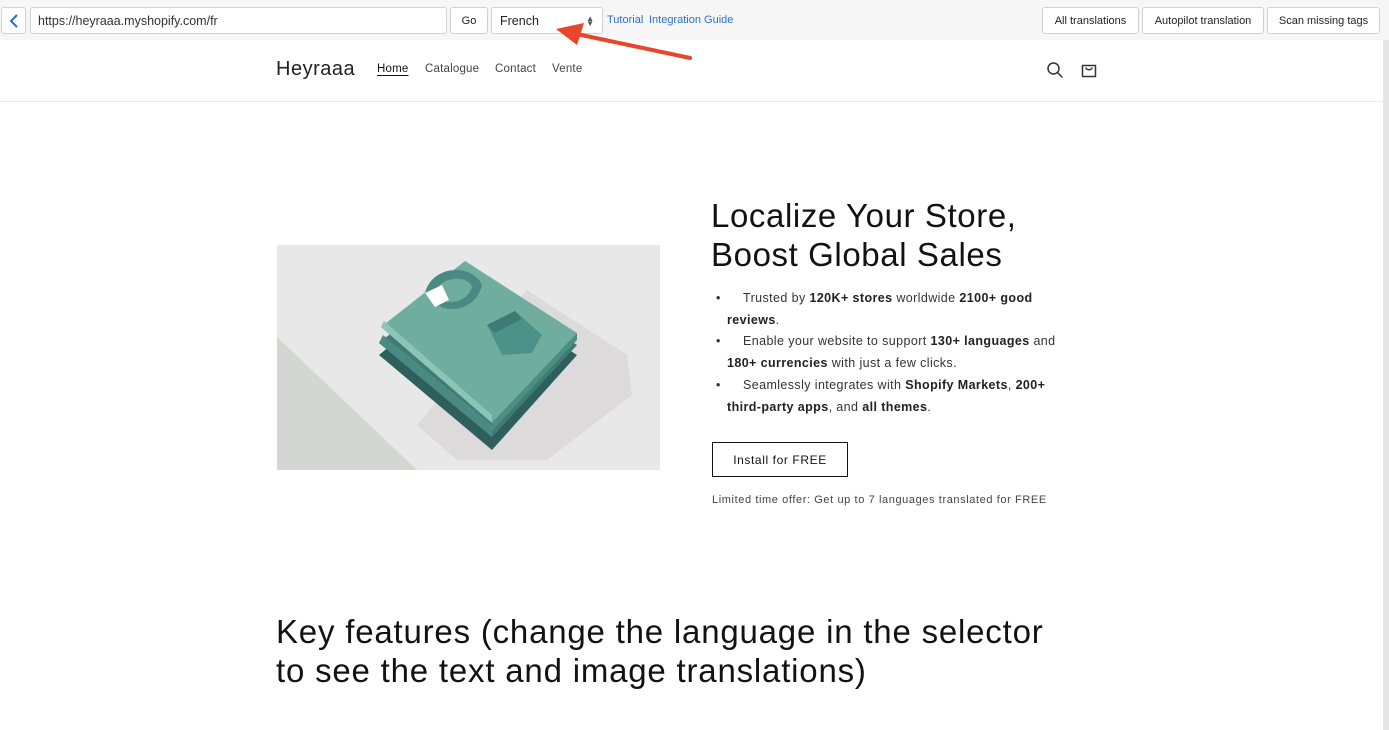 The image size is (1389, 730). What do you see at coordinates (1089, 72) in the screenshot?
I see `cart-icon` at bounding box center [1089, 72].